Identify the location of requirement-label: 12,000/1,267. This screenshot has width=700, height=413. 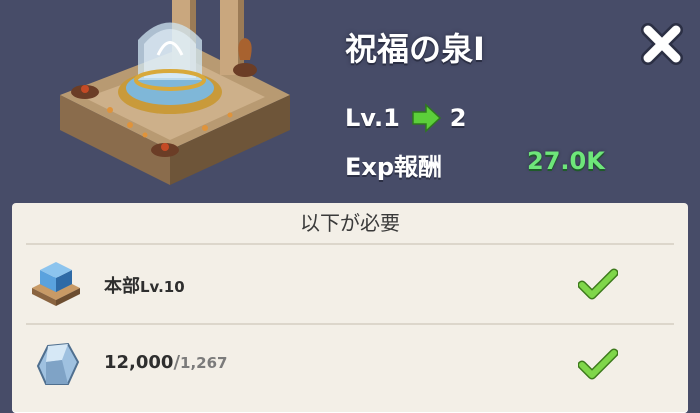
(166, 362).